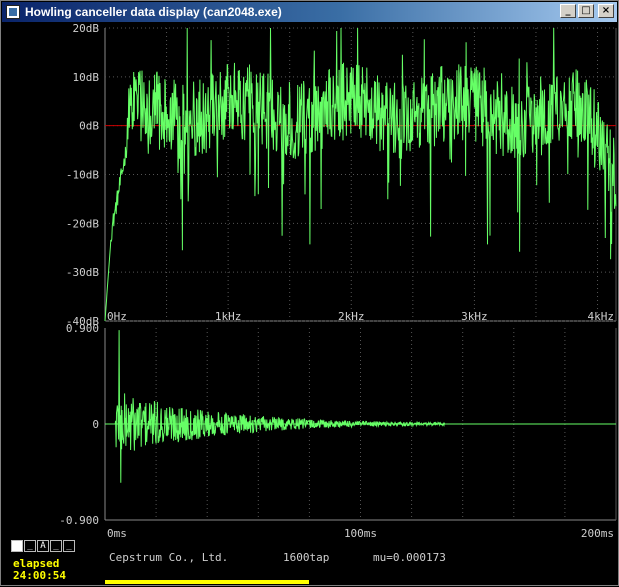  What do you see at coordinates (351, 316) in the screenshot?
I see `spectrum-x-tick-label: 2kHz` at bounding box center [351, 316].